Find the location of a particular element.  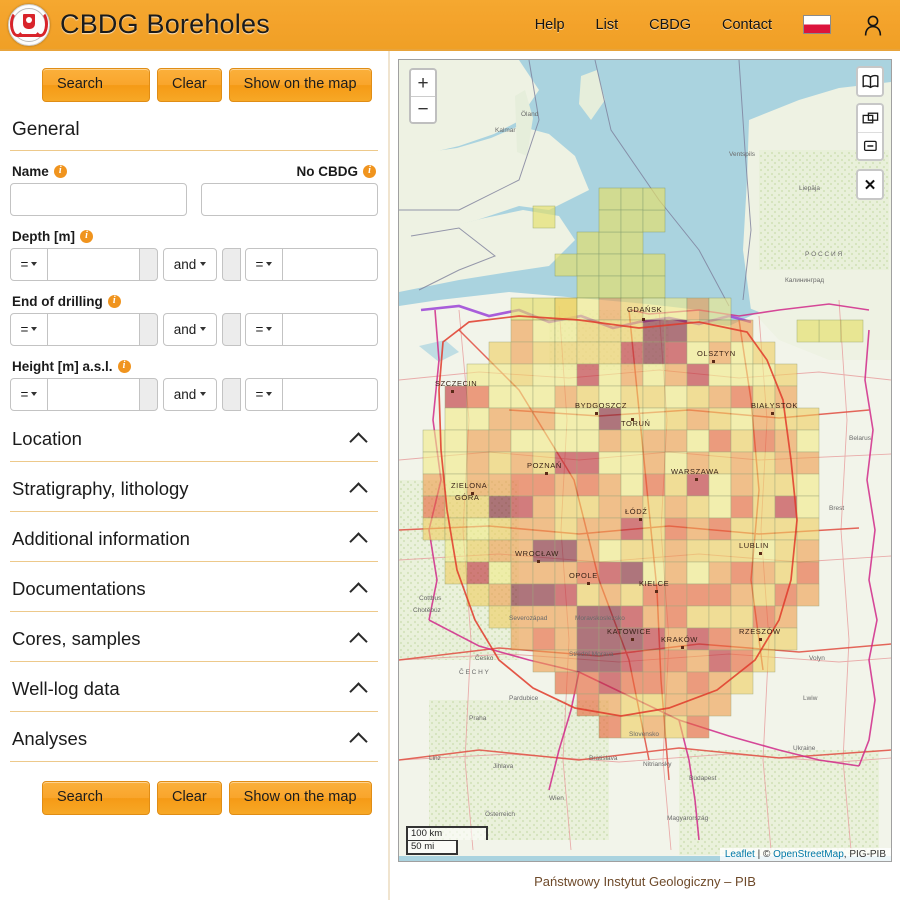

end-of-drilling-from-stepper is located at coordinates (148, 329).